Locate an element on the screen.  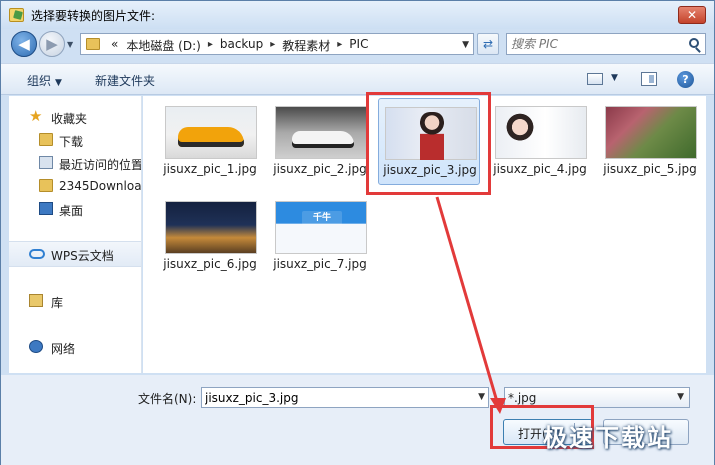
sidebar-item-label: 2345Downloa is located at coordinates (100, 186).